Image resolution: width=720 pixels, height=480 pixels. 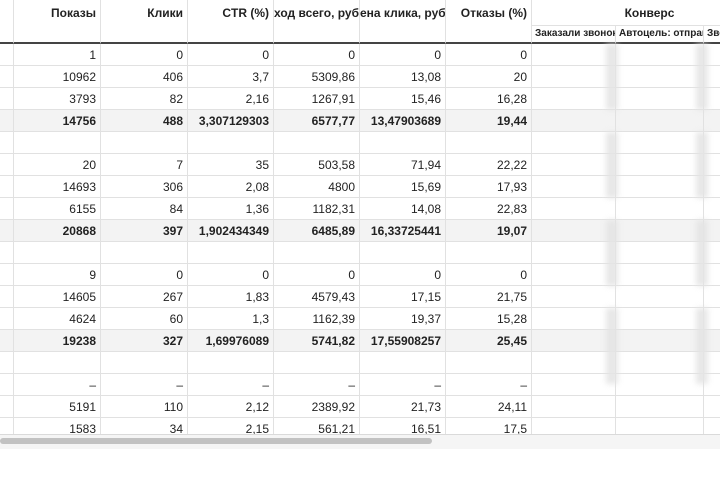 What do you see at coordinates (144, 231) in the screenshot?
I see `total-clicks: 397` at bounding box center [144, 231].